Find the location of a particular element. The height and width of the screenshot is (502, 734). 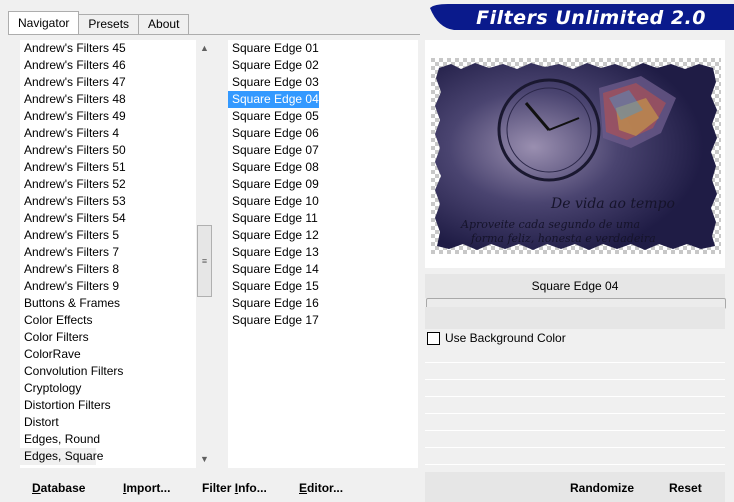

parameter-rows is located at coordinates (575, 408).